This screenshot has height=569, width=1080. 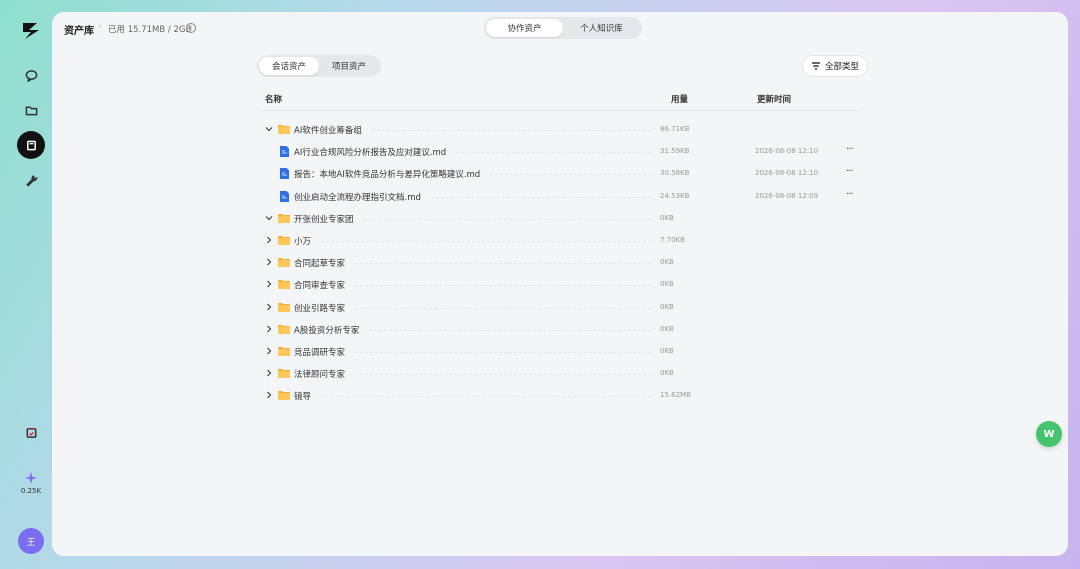 I want to click on tab-personal-kb: 个人知识库, so click(x=601, y=28).